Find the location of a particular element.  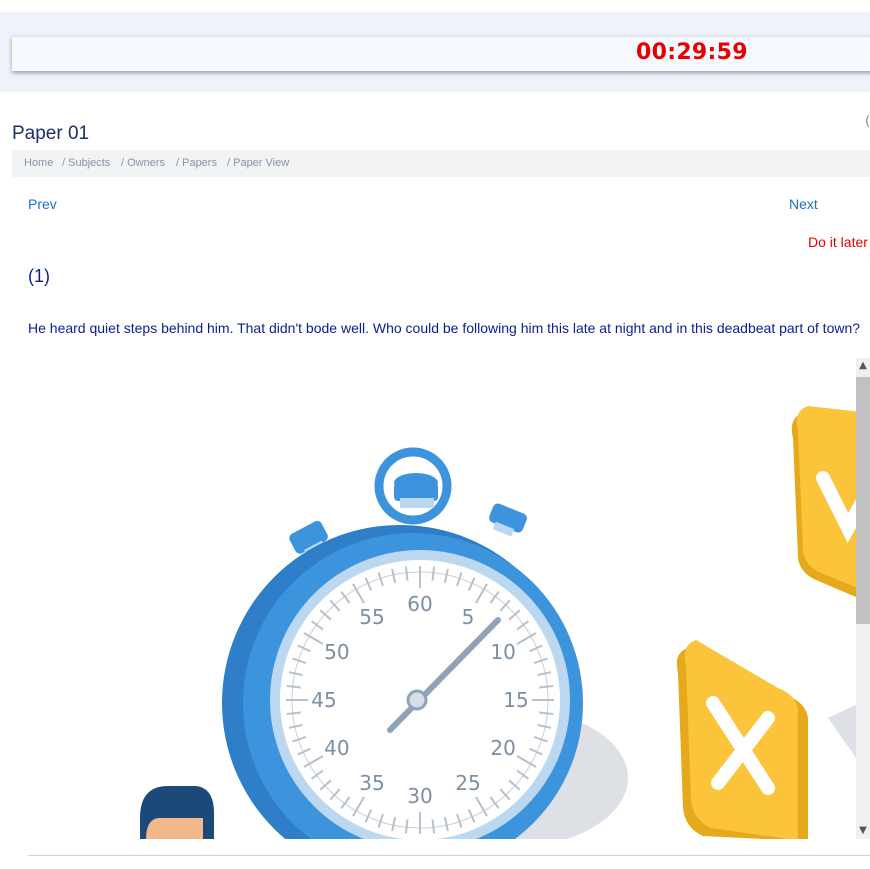

breadcrumb-subjects: / Subjects is located at coordinates (86, 163).